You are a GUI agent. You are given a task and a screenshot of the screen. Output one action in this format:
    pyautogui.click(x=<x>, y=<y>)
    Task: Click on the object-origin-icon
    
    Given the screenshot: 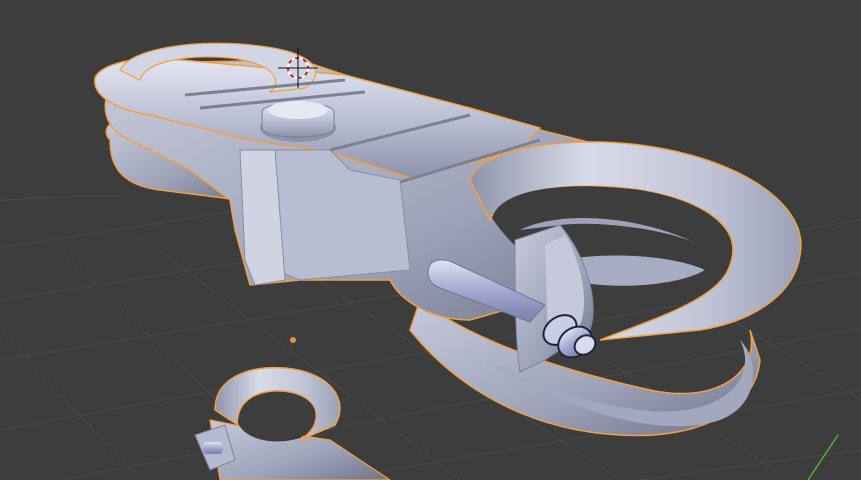 What is the action you would take?
    pyautogui.click(x=293, y=340)
    